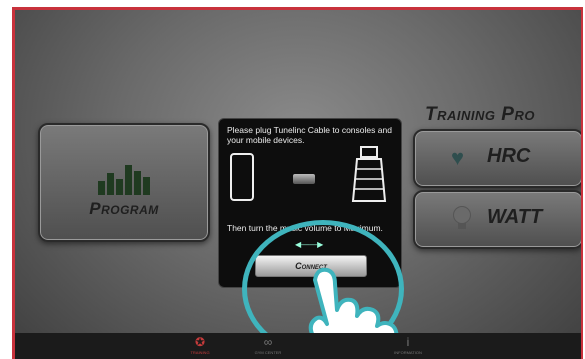  I want to click on runner-icon: ✪, so click(200, 342).